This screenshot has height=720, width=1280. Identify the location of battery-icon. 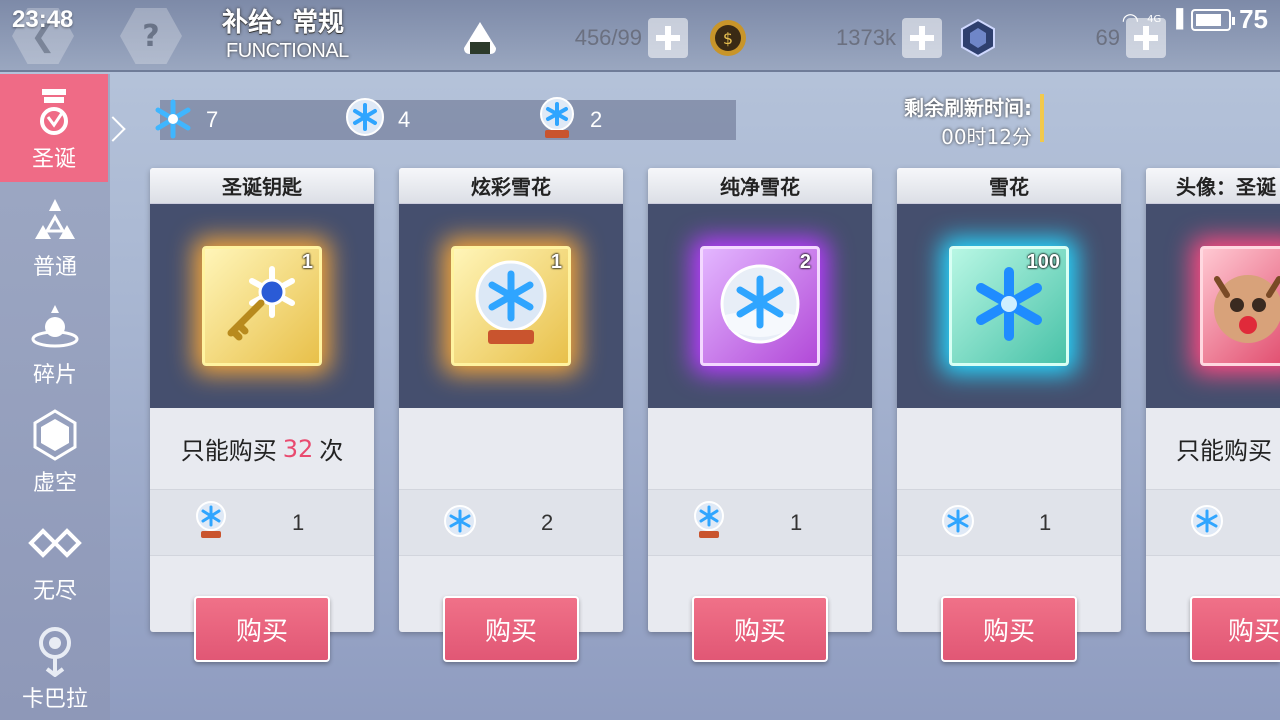
(1213, 19).